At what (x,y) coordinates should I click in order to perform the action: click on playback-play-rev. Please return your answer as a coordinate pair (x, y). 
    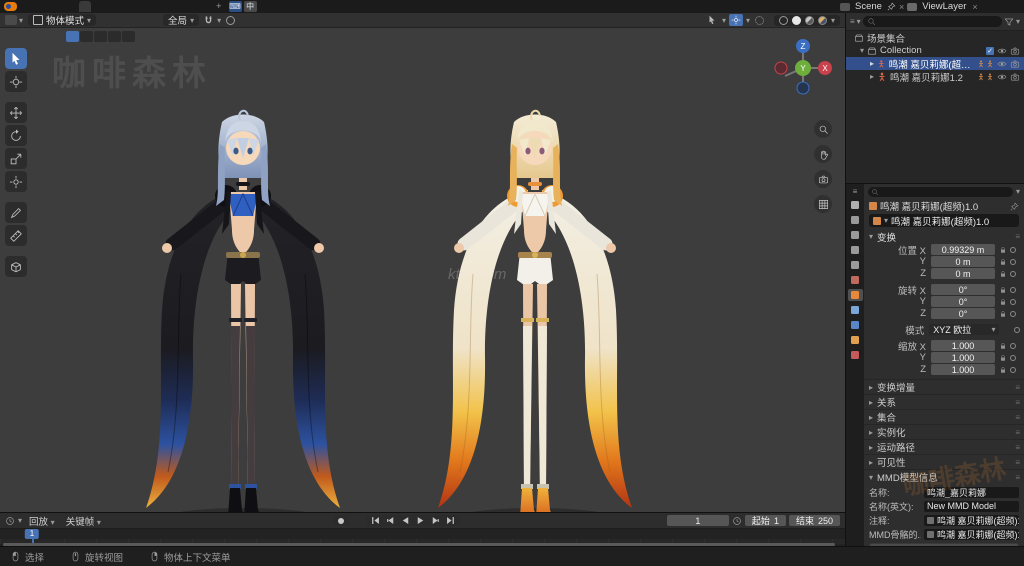
    Looking at the image, I should click on (405, 520).